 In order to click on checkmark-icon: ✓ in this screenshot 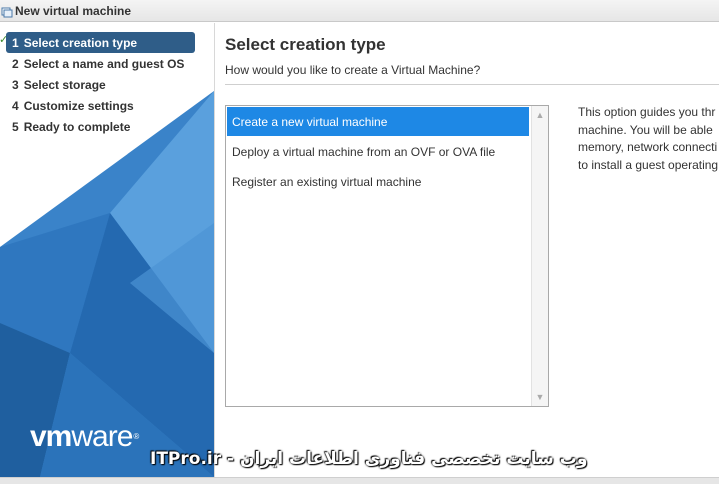, I will do `click(4, 40)`.